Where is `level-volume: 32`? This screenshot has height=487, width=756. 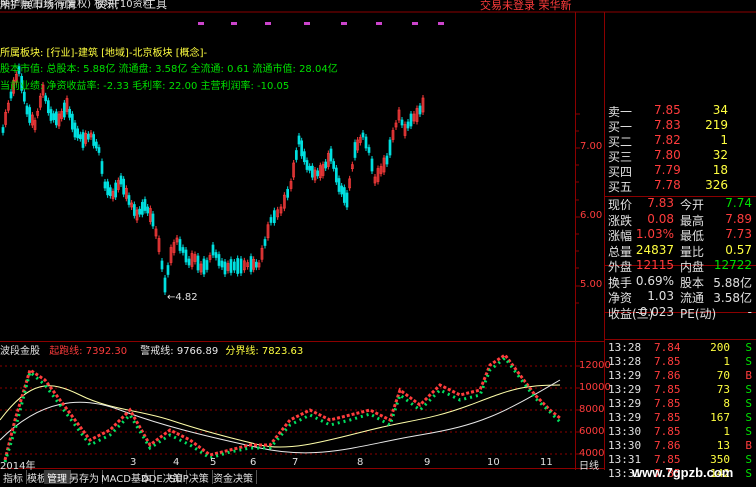
level-volume: 32 is located at coordinates (720, 155).